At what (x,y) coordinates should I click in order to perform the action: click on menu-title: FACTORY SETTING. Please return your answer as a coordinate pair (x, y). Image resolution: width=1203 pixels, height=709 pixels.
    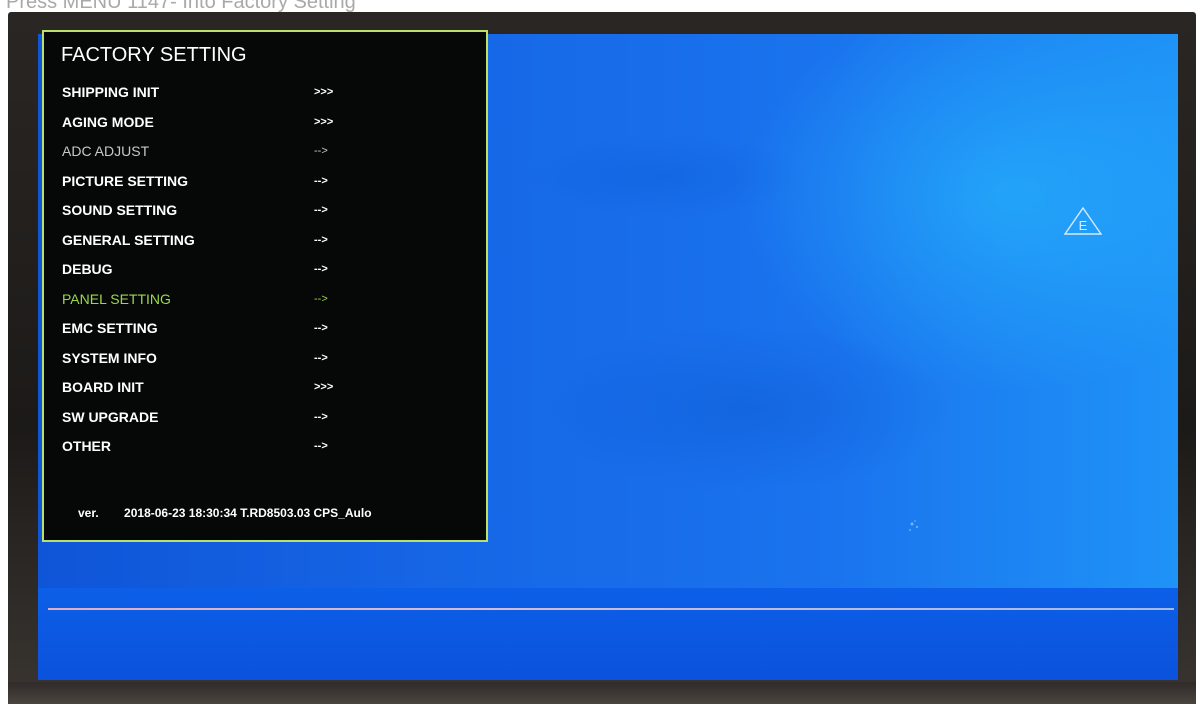
    Looking at the image, I should click on (154, 55).